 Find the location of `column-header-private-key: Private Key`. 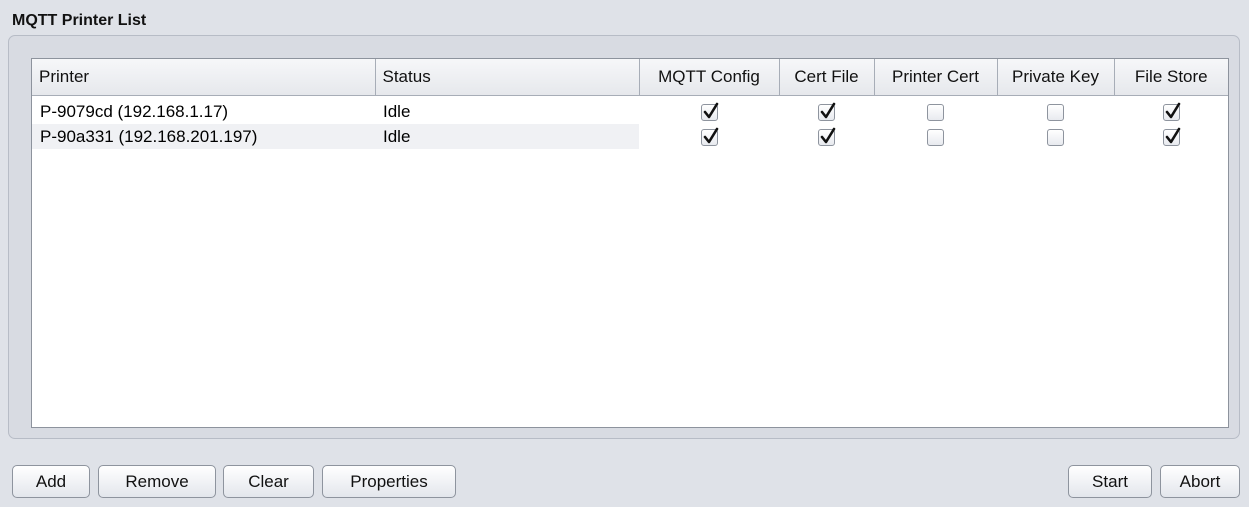

column-header-private-key: Private Key is located at coordinates (1056, 77).